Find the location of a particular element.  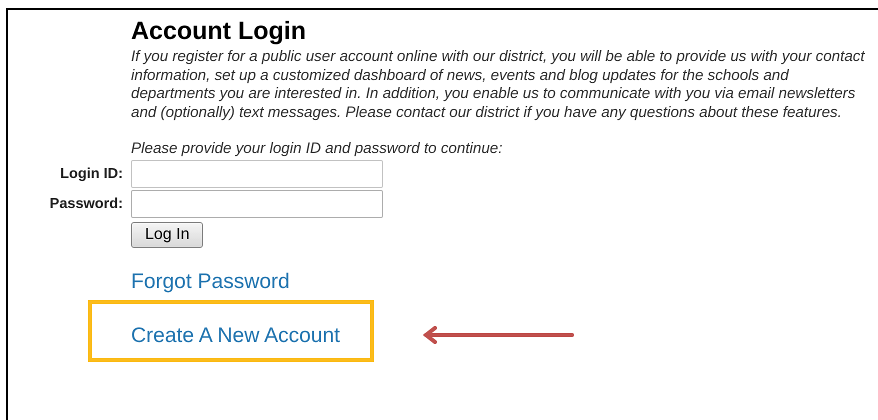

login-button: Log In is located at coordinates (167, 235).